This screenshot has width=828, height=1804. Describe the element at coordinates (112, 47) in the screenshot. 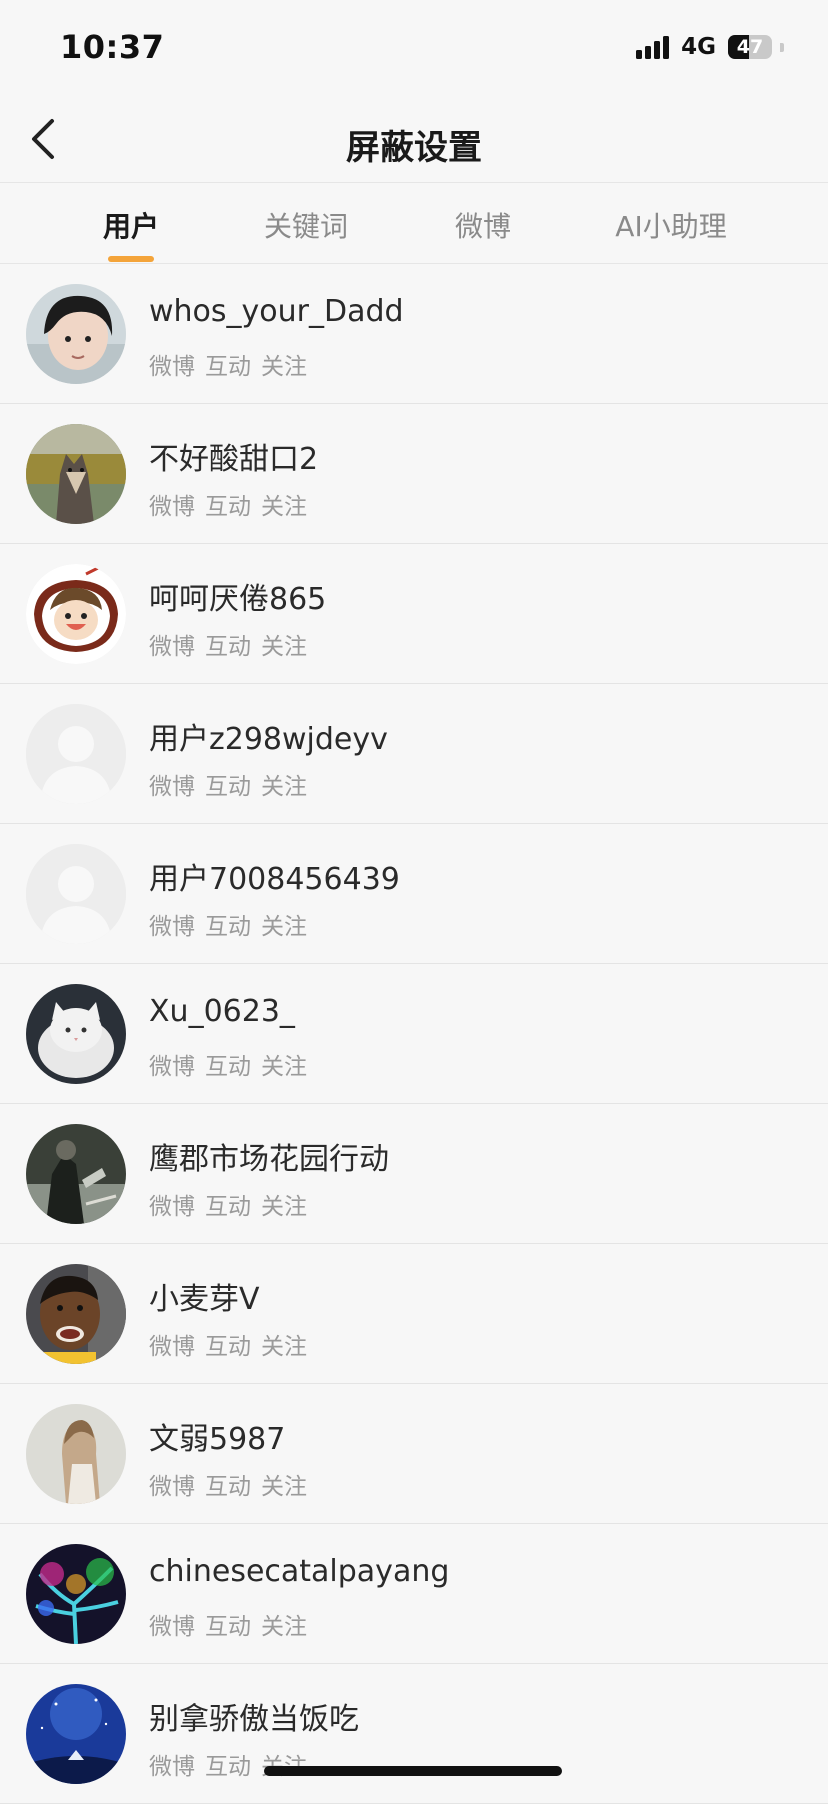

I see `status-time: 10:37` at that location.